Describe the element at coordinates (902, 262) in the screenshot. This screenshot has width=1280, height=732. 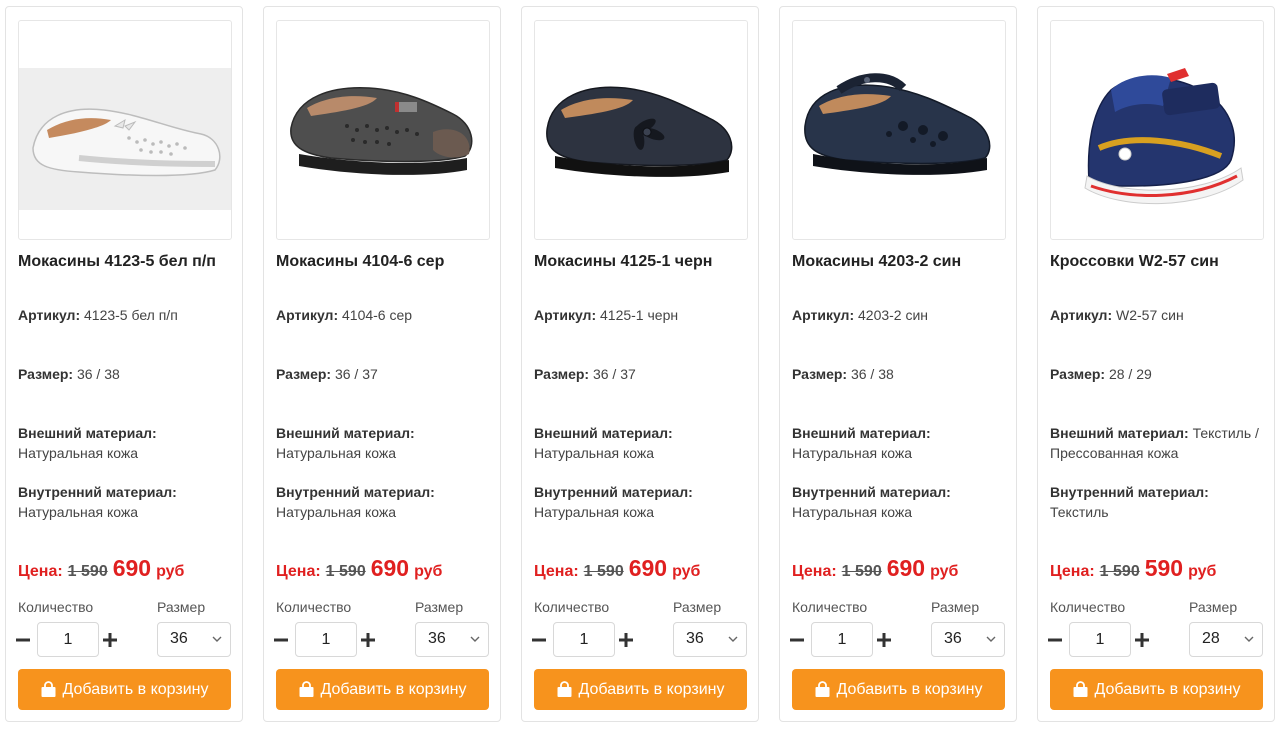
I see `product-title: Мокасины 4203-2 син` at that location.